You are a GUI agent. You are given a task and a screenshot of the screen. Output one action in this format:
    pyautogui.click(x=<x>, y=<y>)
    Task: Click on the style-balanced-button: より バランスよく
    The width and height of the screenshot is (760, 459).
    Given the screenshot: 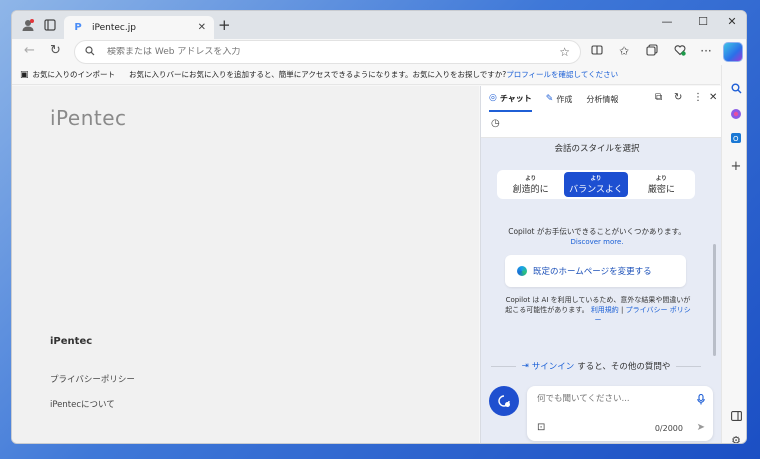 What is the action you would take?
    pyautogui.click(x=596, y=184)
    